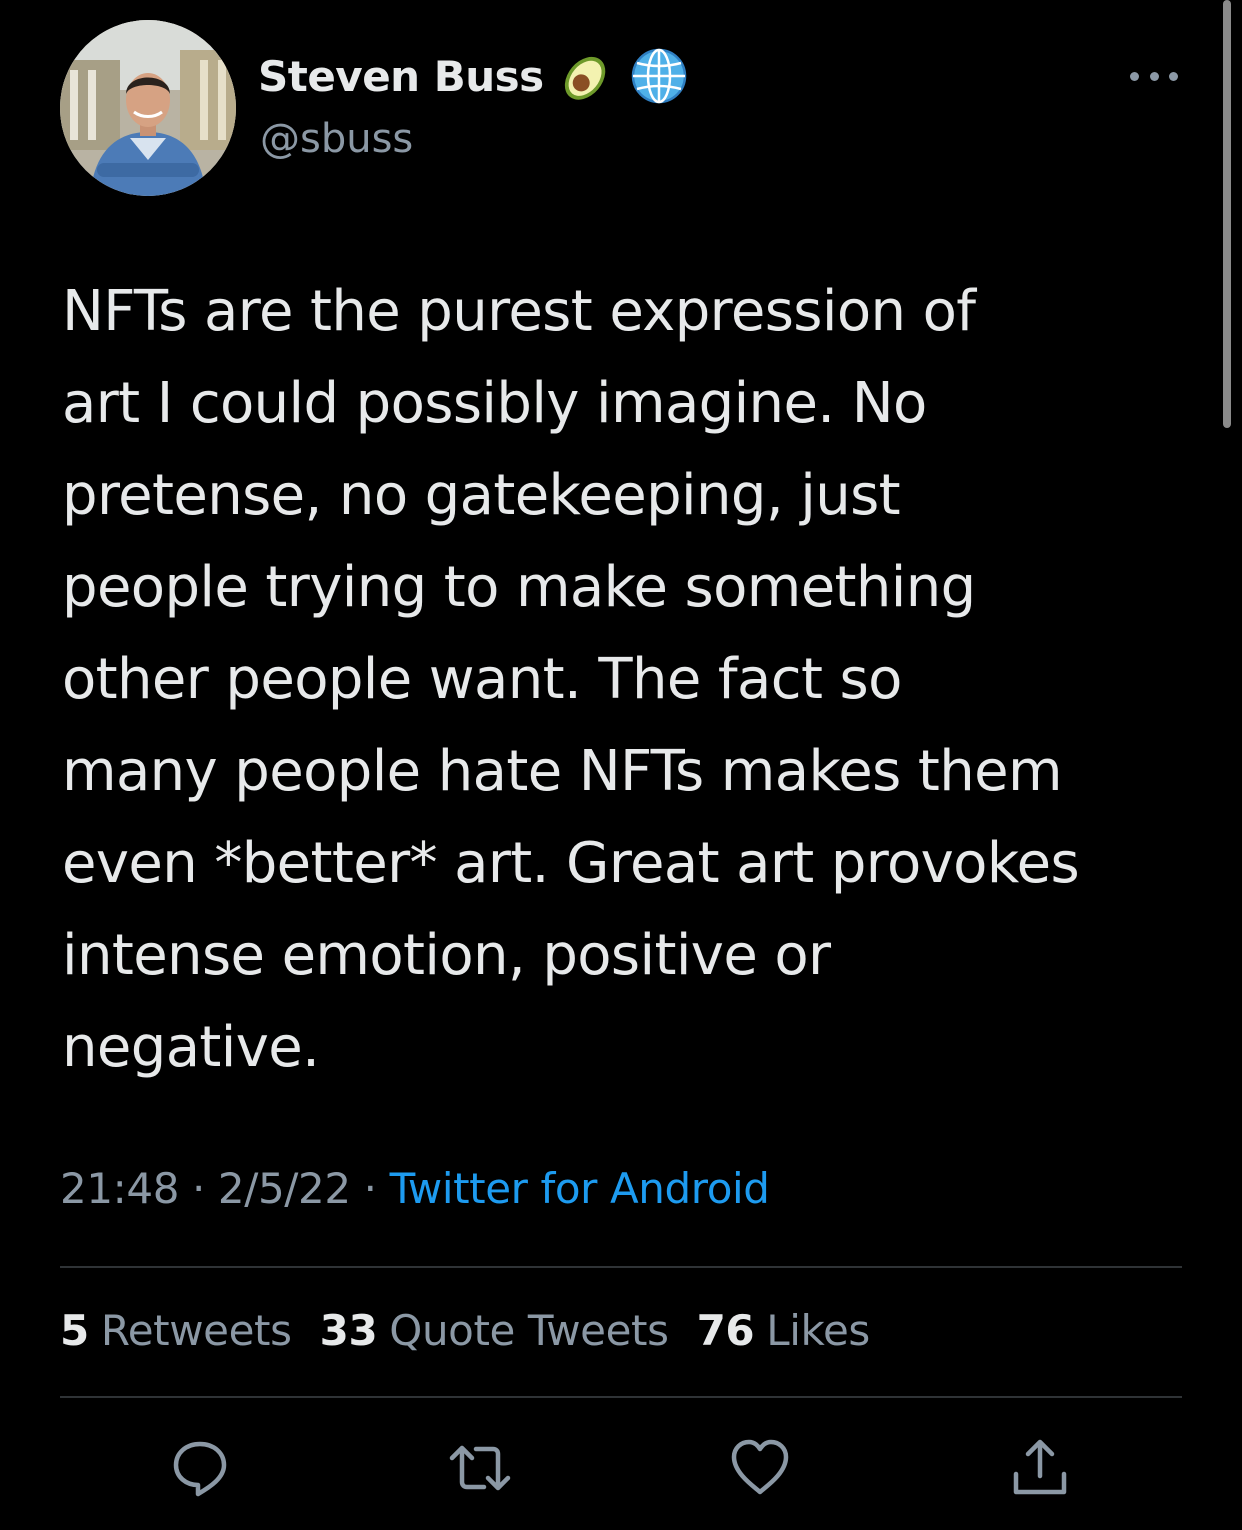 This screenshot has width=1242, height=1530. What do you see at coordinates (562, 771) in the screenshot?
I see `tweet-line: many people hate NFTs makes them` at bounding box center [562, 771].